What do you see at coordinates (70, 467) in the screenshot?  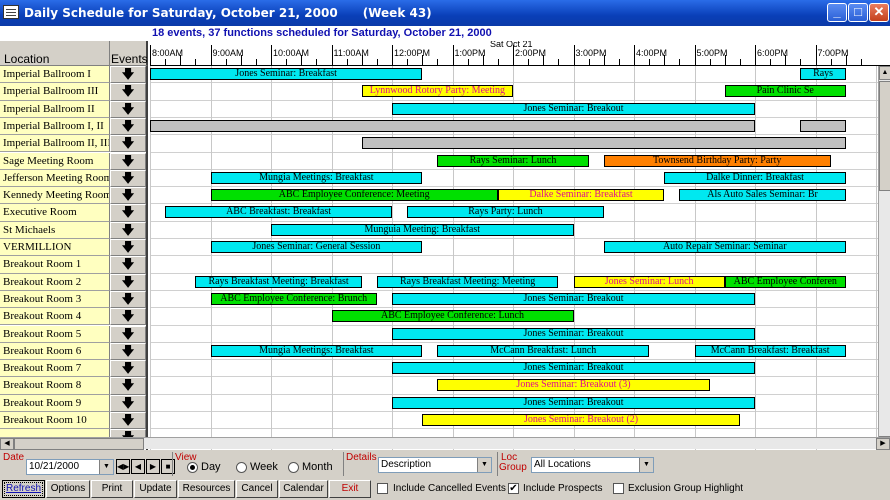 I see `date-picker: 10/21/2000 ▼` at bounding box center [70, 467].